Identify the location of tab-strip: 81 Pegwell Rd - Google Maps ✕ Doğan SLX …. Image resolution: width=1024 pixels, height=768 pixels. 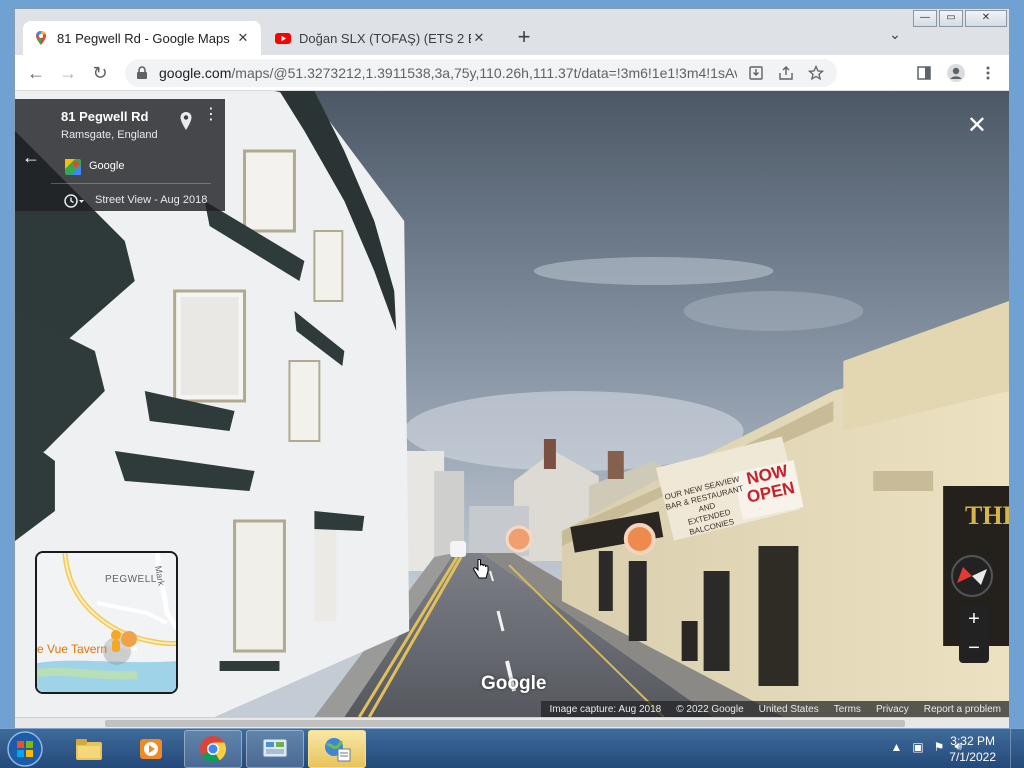
(512, 32).